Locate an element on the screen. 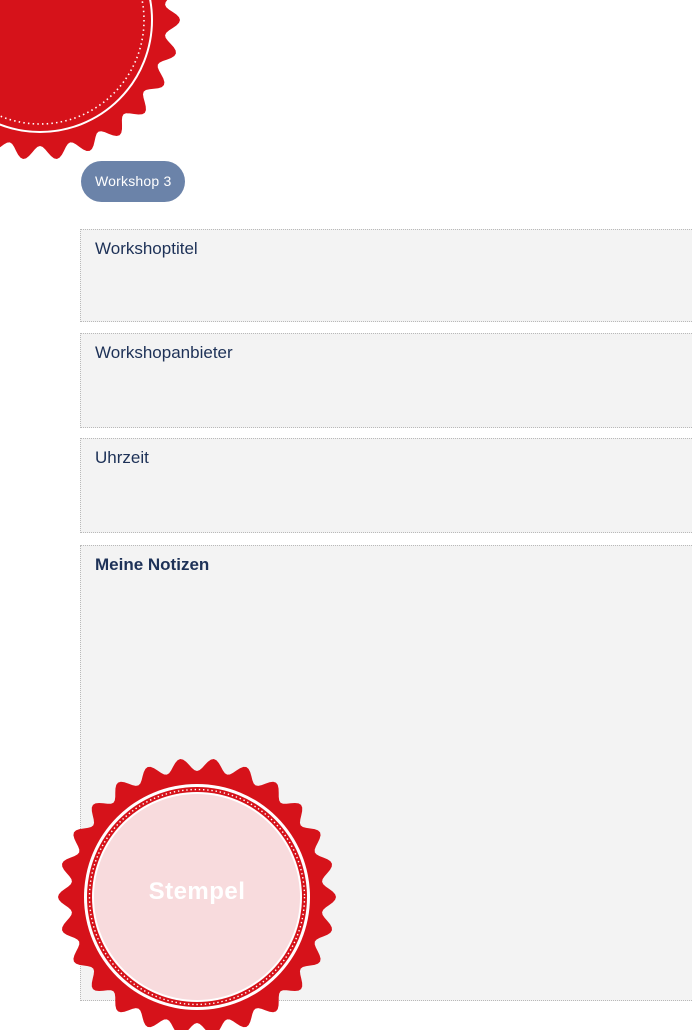 This screenshot has height=1030, width=692. workshop-provider-label: Workshopanbieter is located at coordinates (164, 352).